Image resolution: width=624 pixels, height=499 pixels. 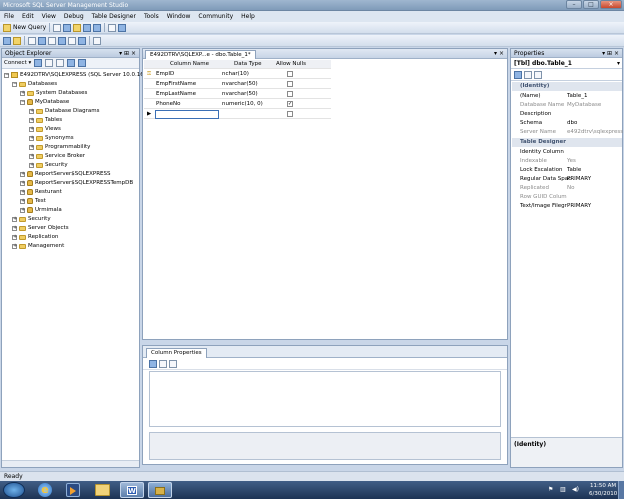 I want to click on category-table-designer: Table Designer, so click(x=567, y=142).